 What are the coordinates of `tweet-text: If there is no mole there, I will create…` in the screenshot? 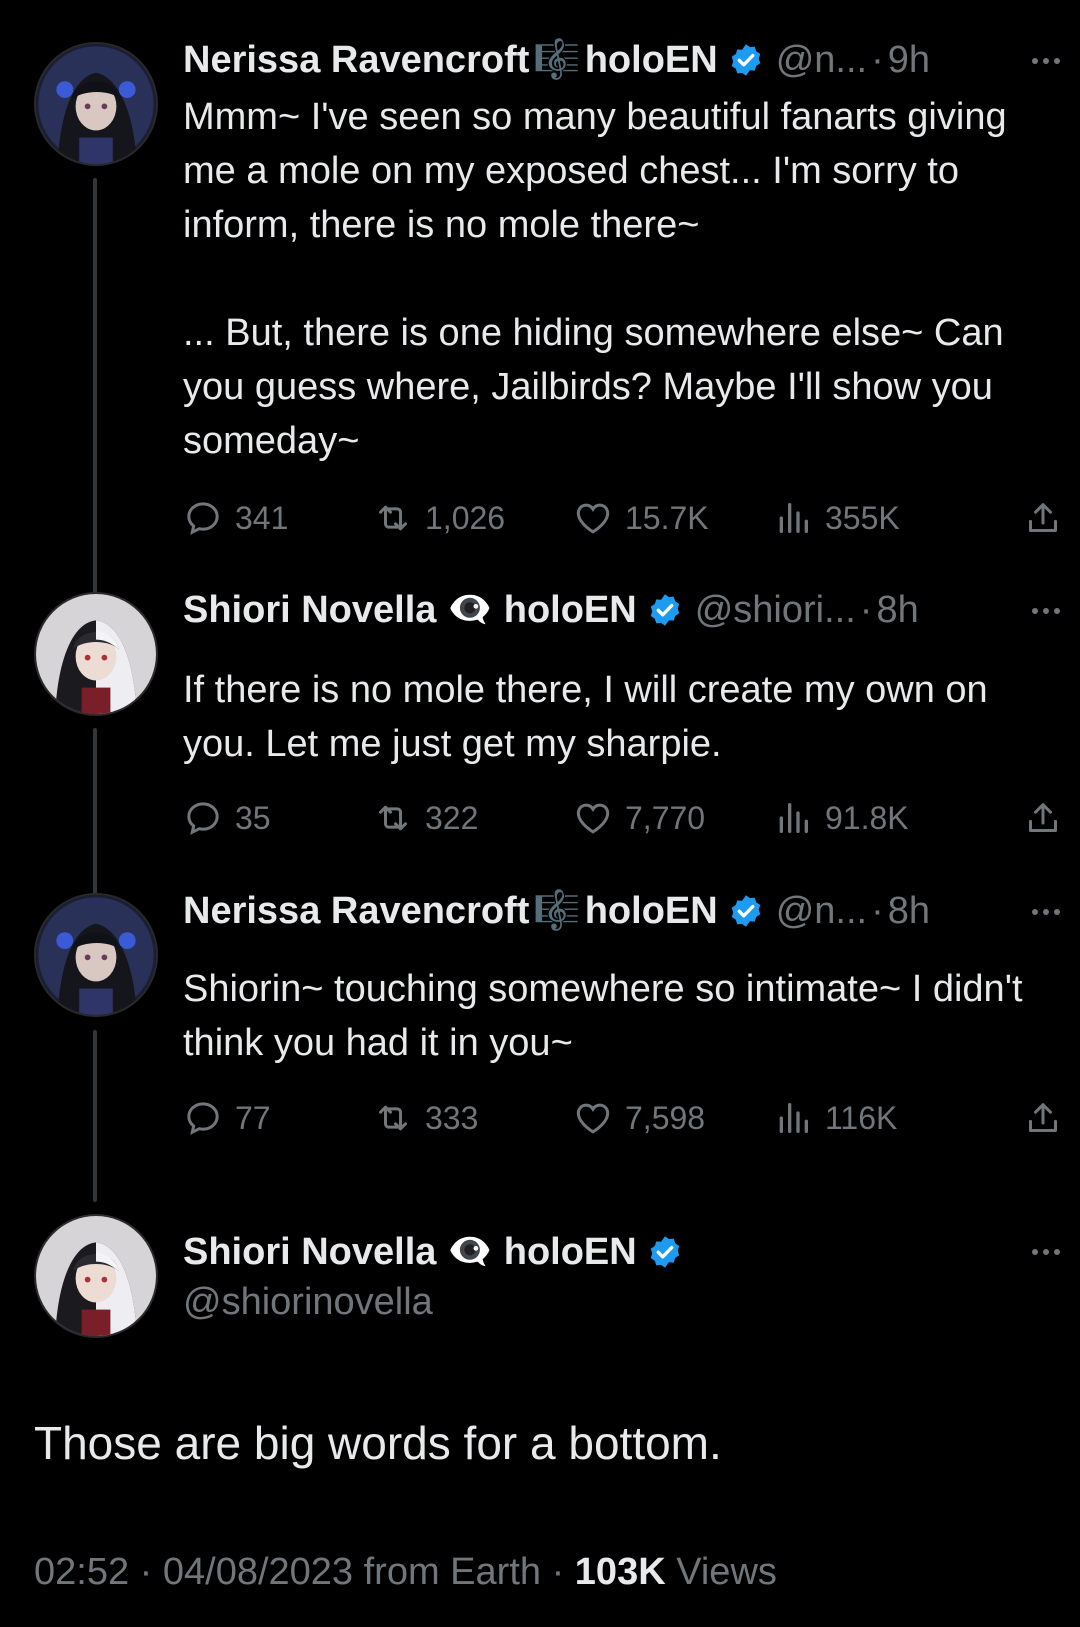 It's located at (591, 717).